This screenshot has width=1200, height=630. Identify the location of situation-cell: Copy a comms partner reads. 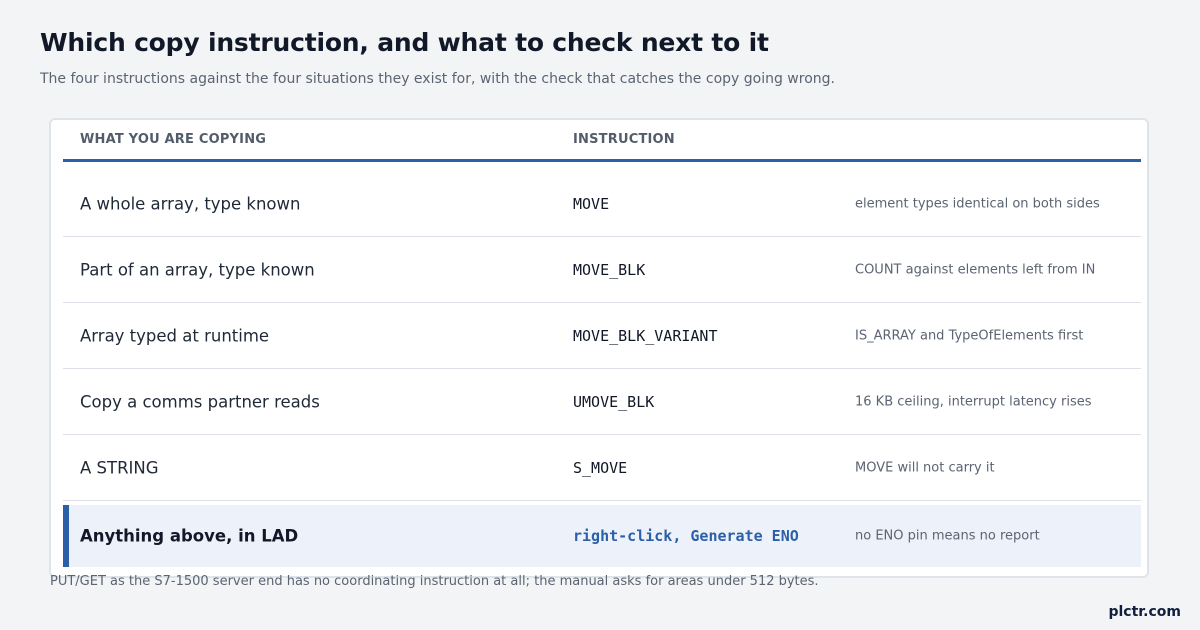
(200, 401).